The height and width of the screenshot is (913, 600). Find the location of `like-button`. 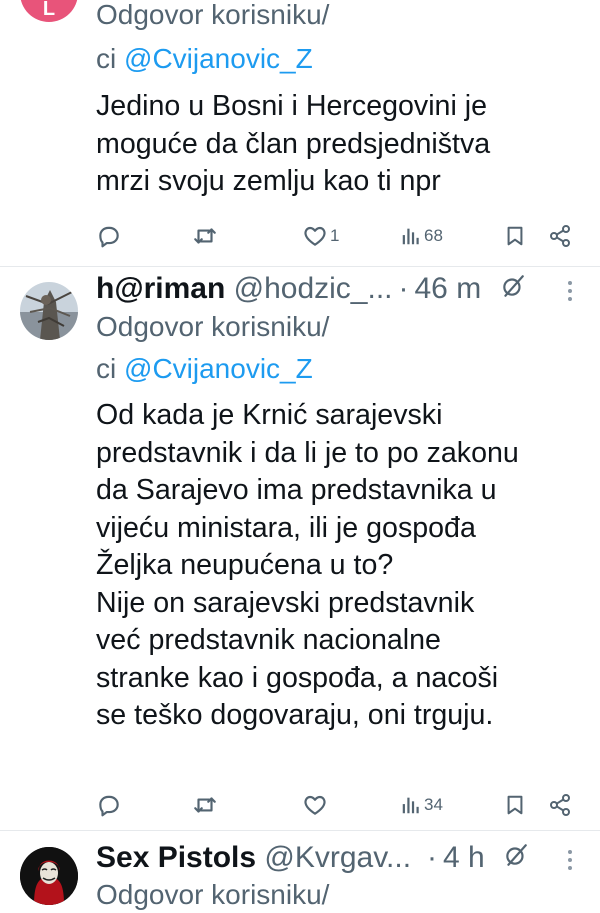

like-button is located at coordinates (315, 805).